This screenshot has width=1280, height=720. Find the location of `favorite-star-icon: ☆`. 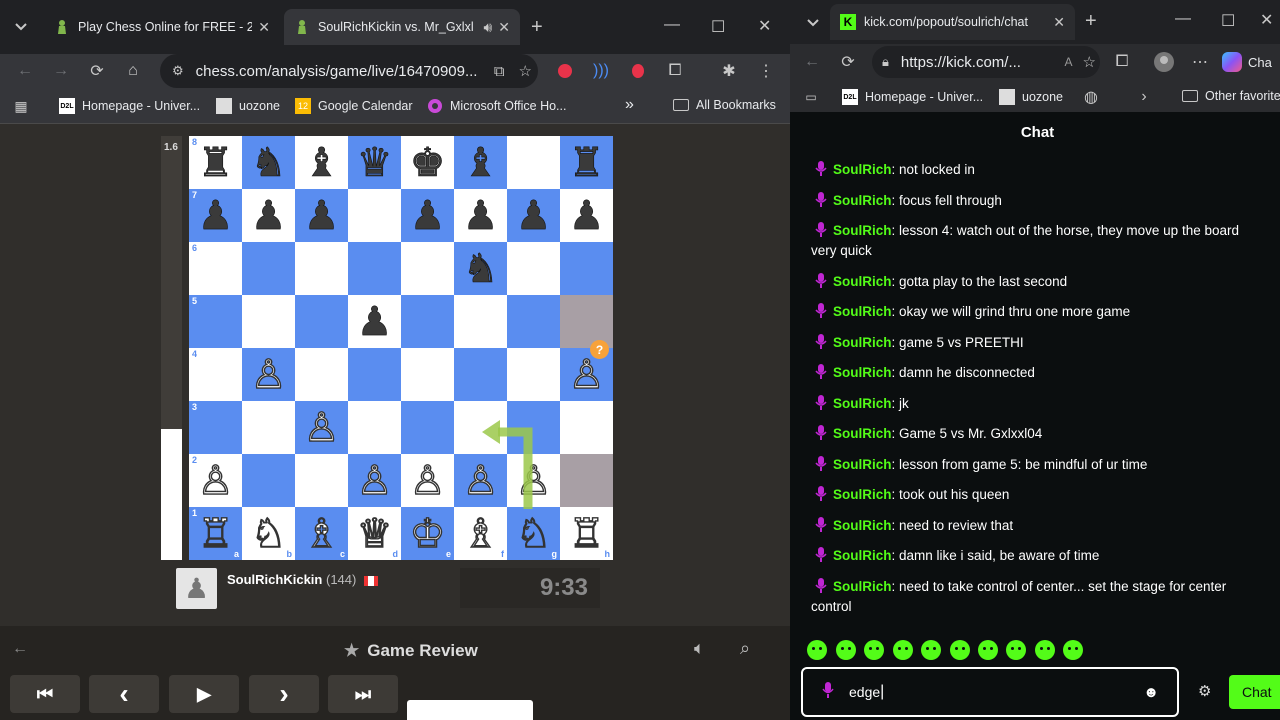

favorite-star-icon: ☆ is located at coordinates (1089, 62).